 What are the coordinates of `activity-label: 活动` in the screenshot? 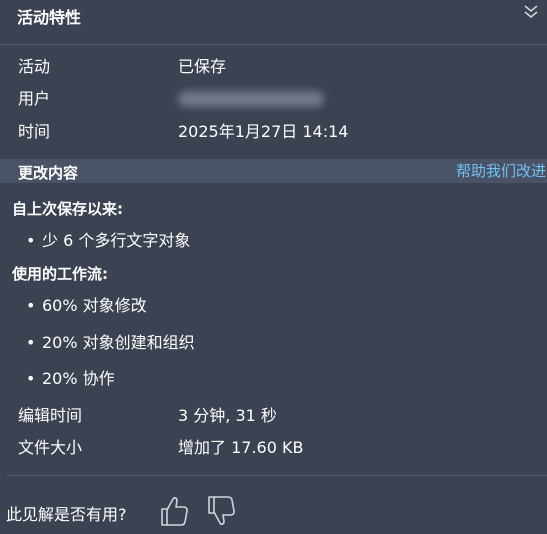 It's located at (34, 66).